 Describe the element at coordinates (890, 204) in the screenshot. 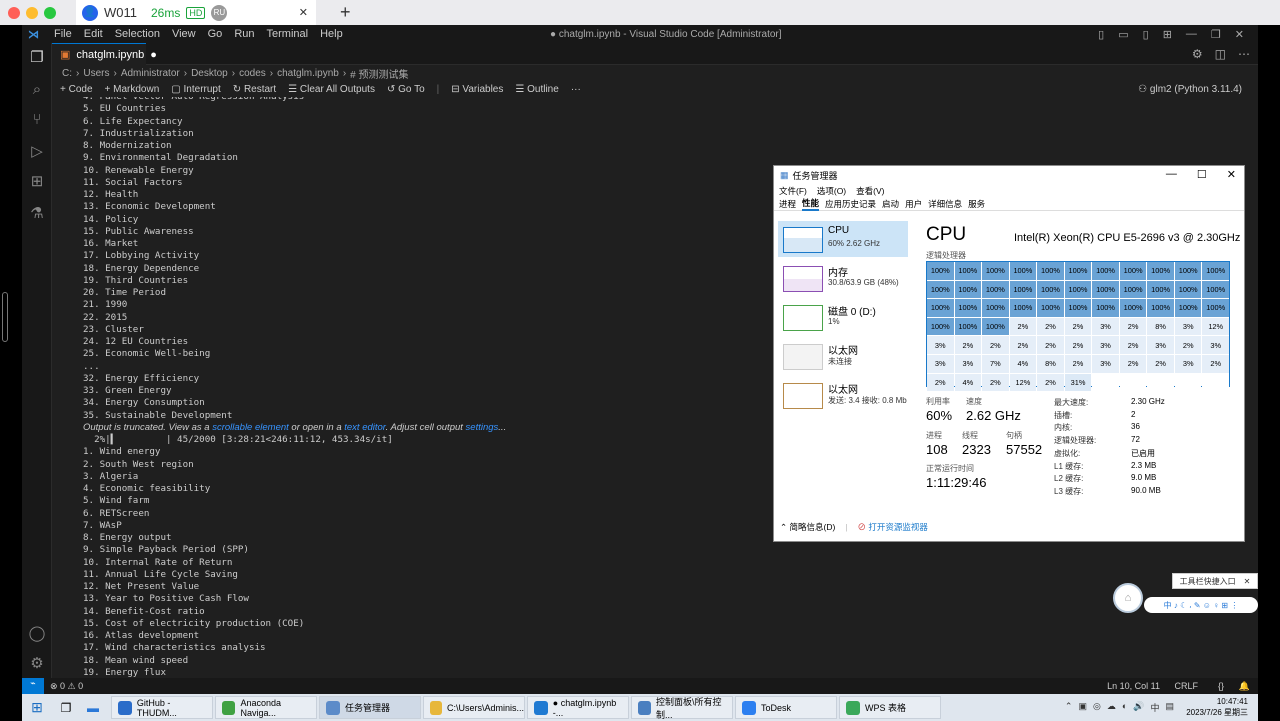

I see `tab-startup: 启动` at that location.